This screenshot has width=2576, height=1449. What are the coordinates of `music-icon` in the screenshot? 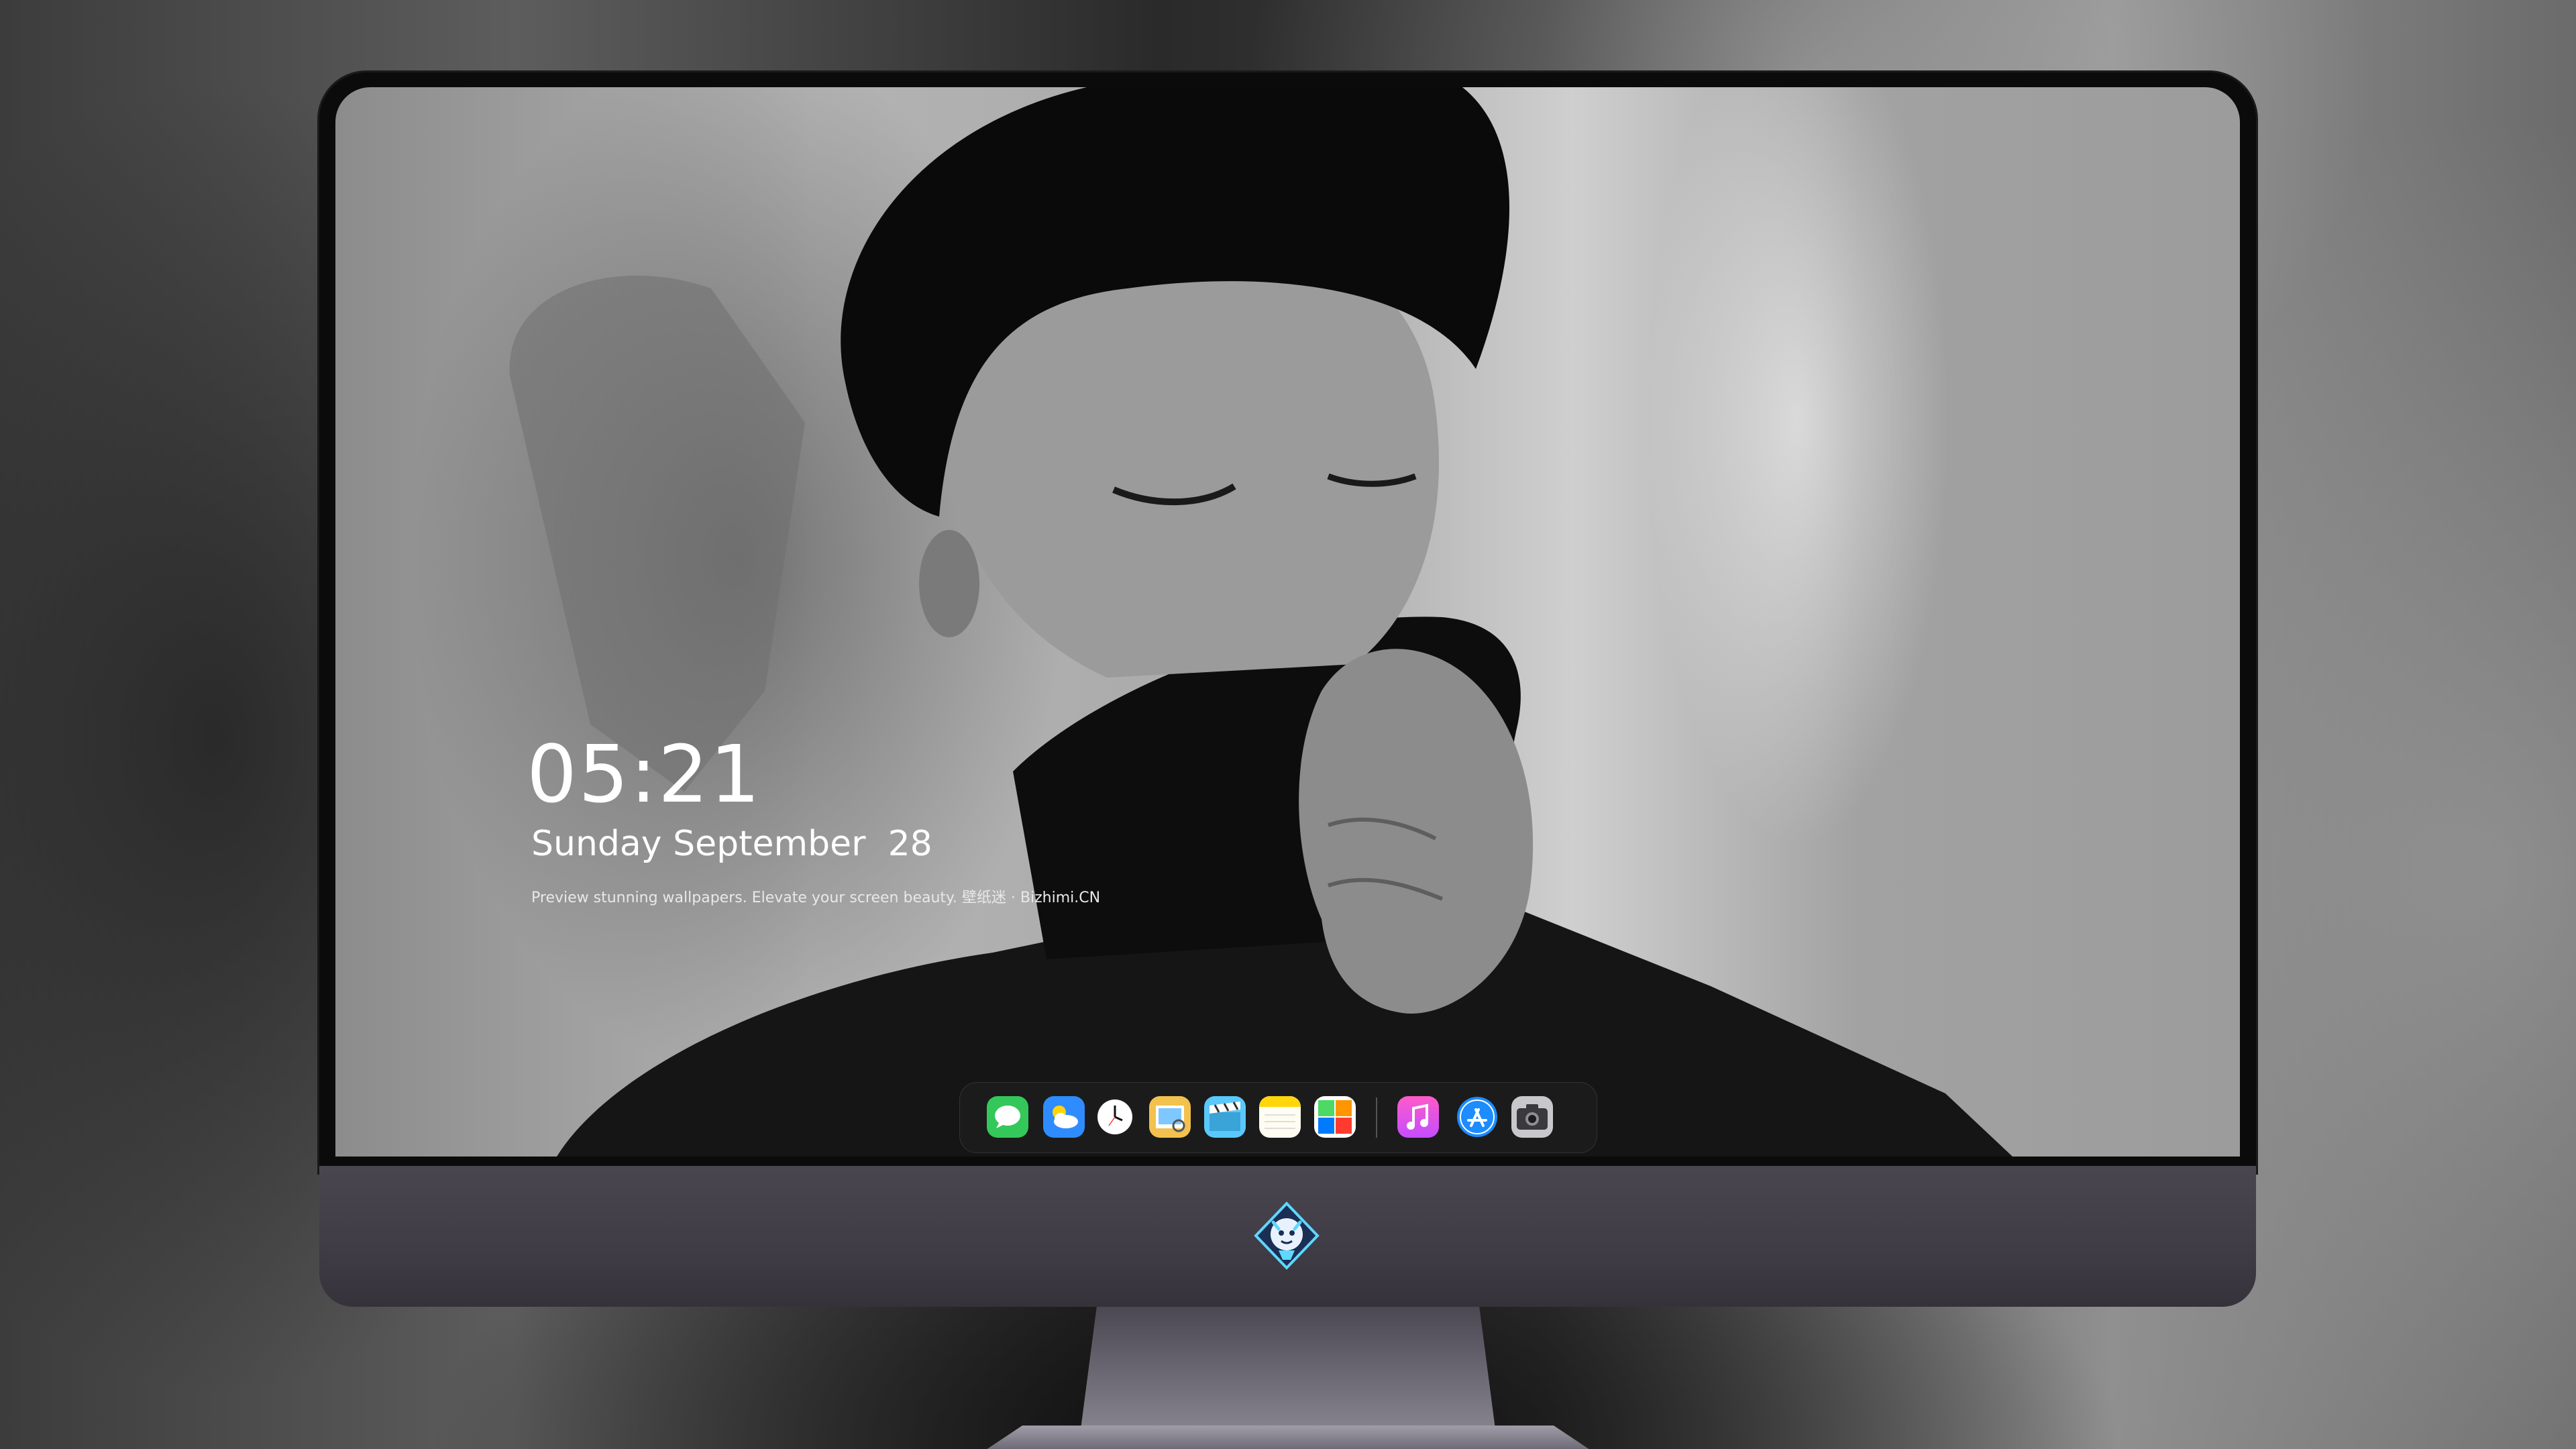 It's located at (1418, 1117).